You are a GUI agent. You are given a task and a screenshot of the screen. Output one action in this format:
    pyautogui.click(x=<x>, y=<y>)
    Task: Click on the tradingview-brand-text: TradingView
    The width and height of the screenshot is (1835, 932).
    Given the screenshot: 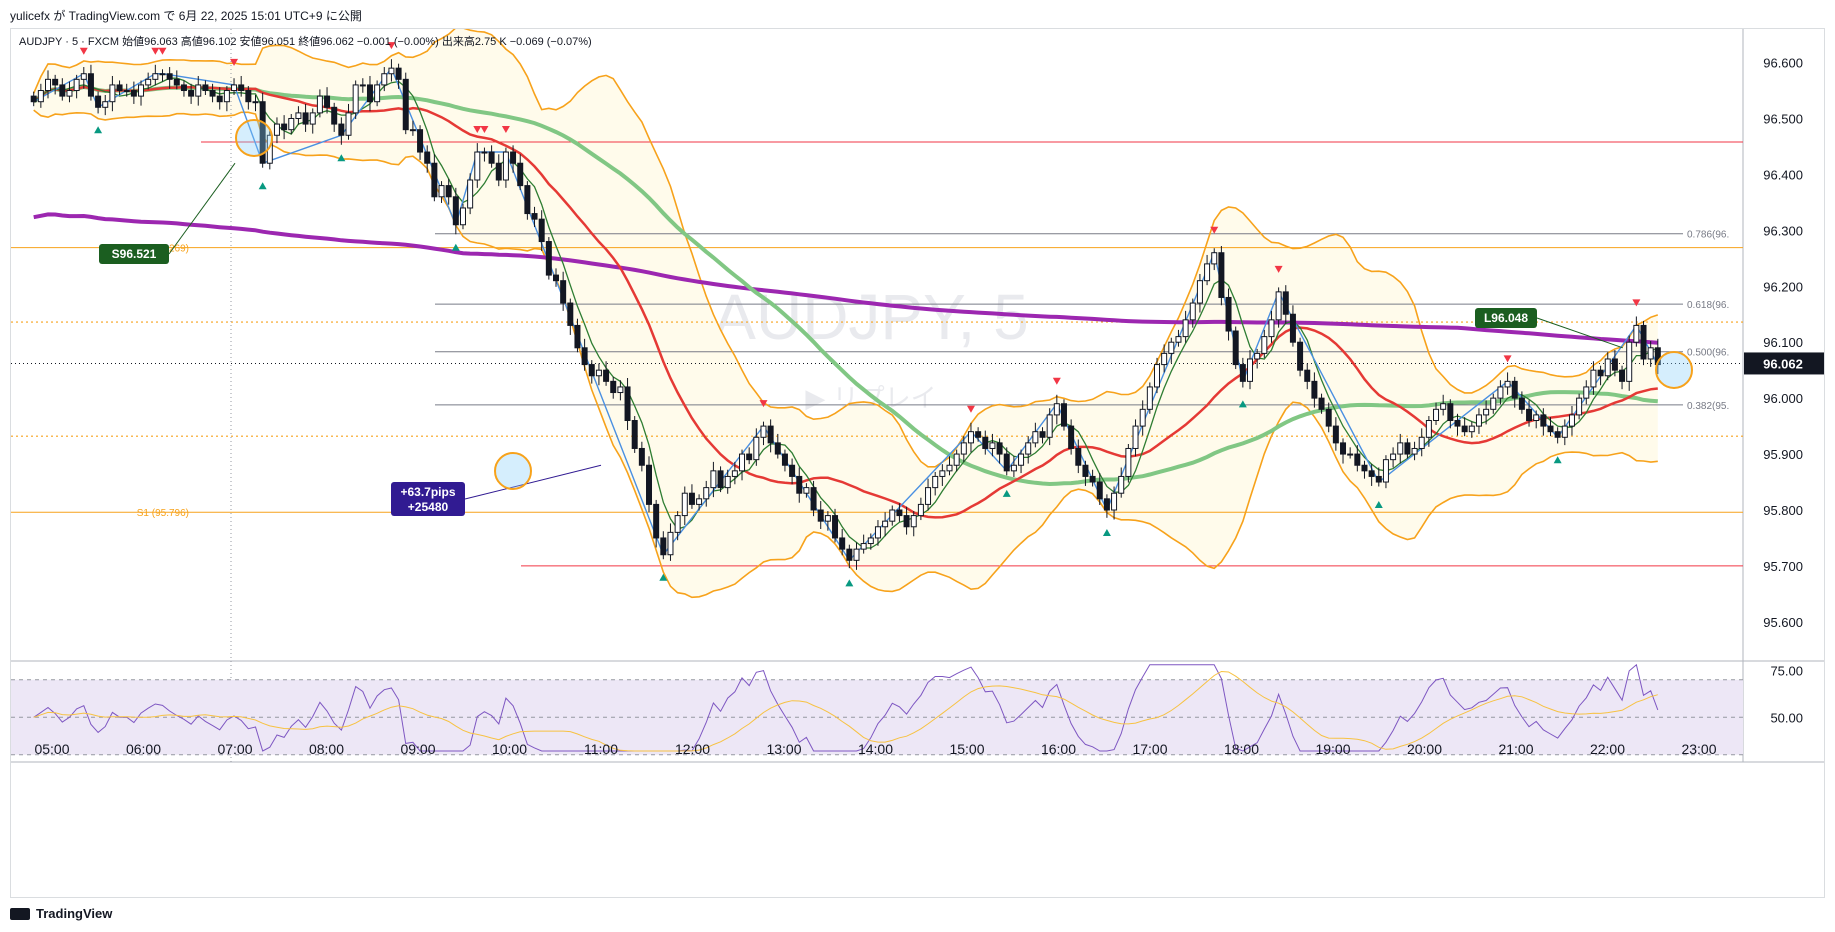 What is the action you would take?
    pyautogui.click(x=74, y=913)
    